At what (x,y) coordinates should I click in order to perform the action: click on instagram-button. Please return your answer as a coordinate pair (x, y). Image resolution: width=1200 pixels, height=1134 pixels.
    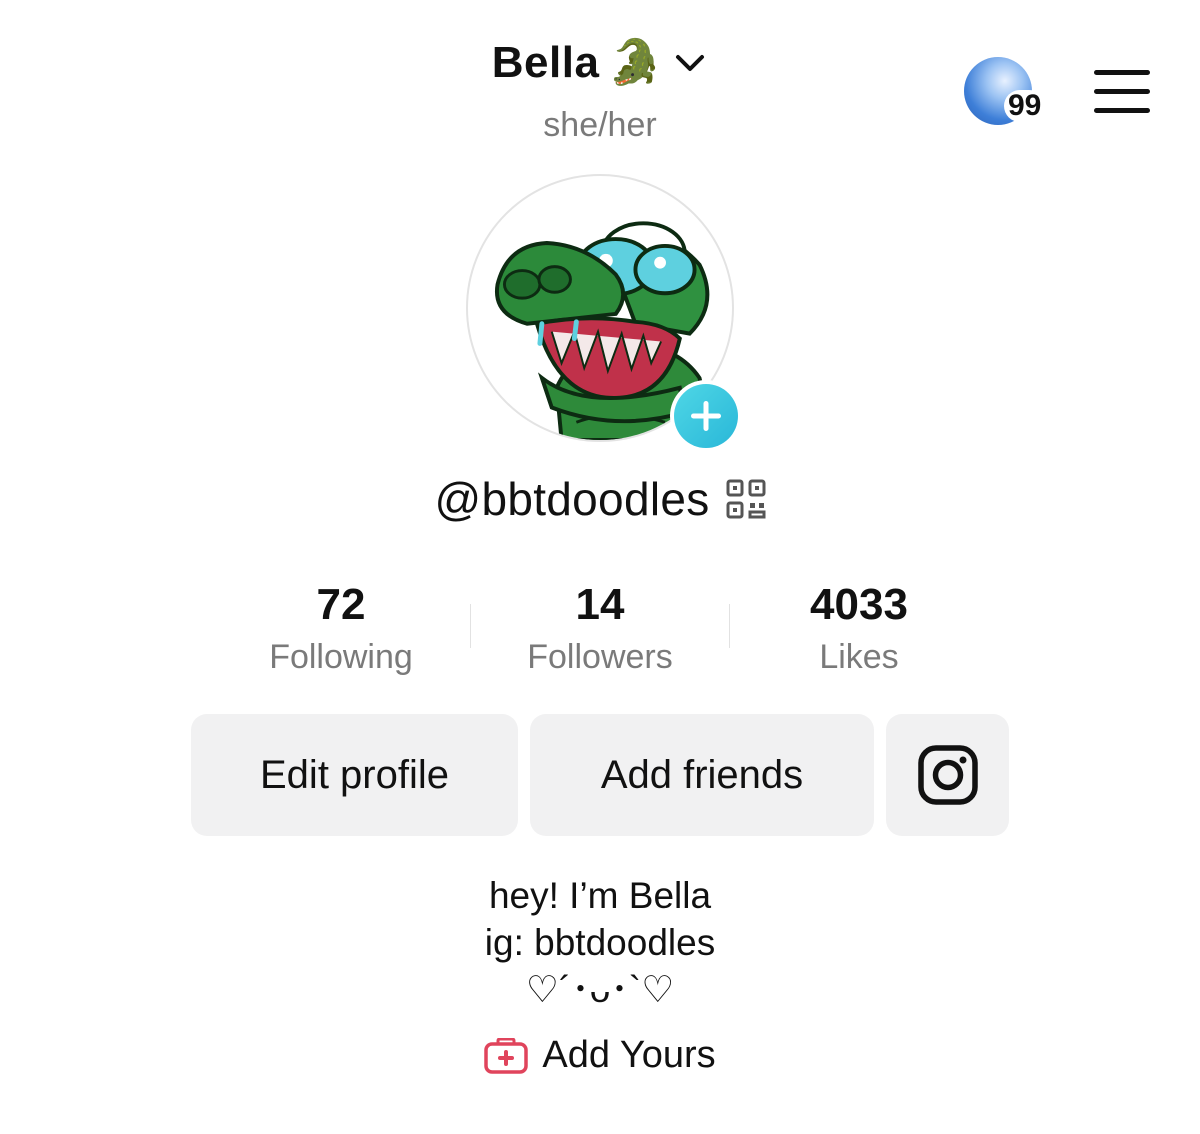
    Looking at the image, I should click on (947, 775).